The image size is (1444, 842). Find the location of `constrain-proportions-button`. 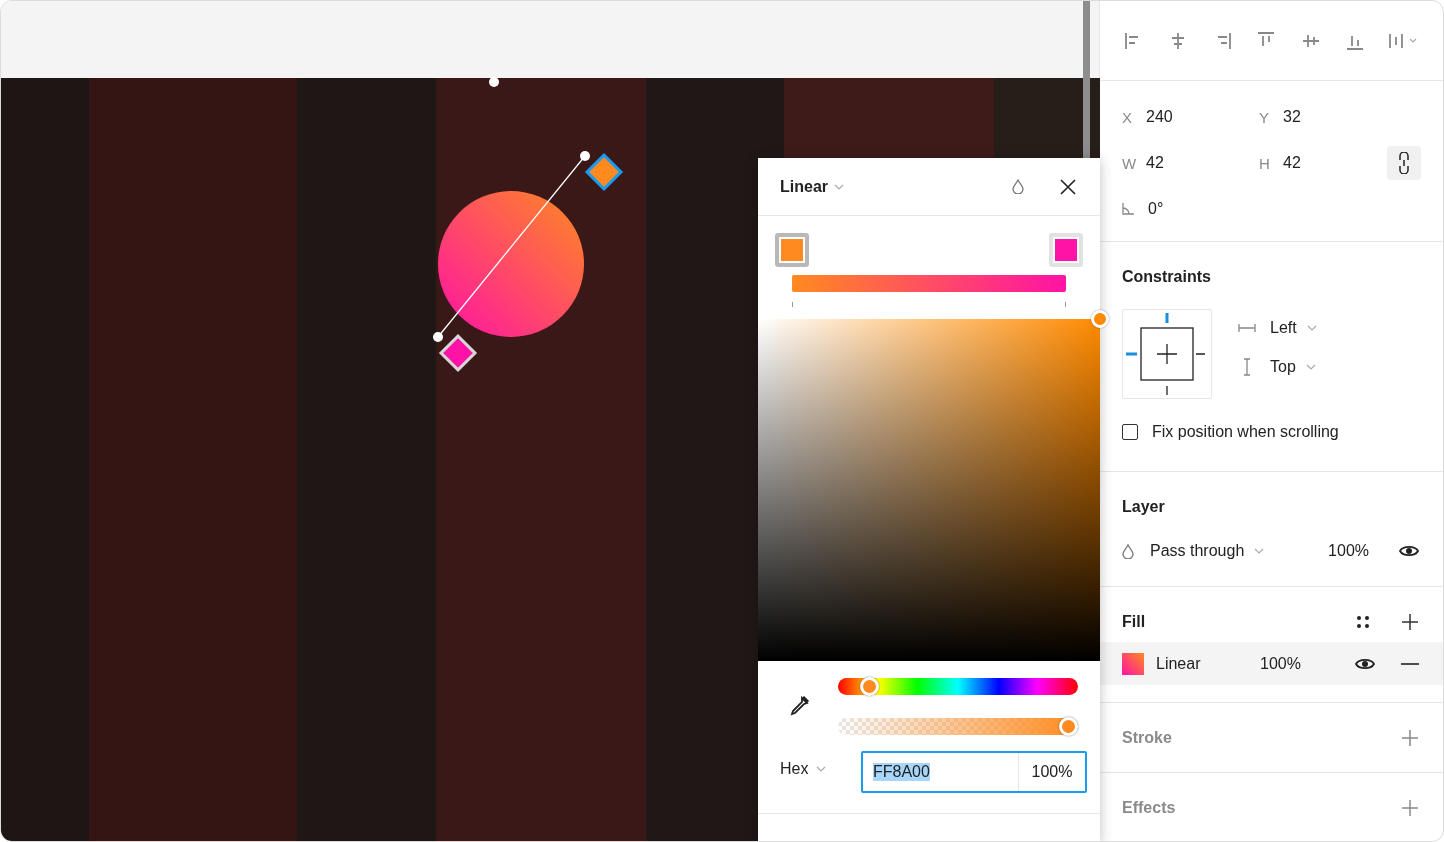

constrain-proportions-button is located at coordinates (1404, 163).